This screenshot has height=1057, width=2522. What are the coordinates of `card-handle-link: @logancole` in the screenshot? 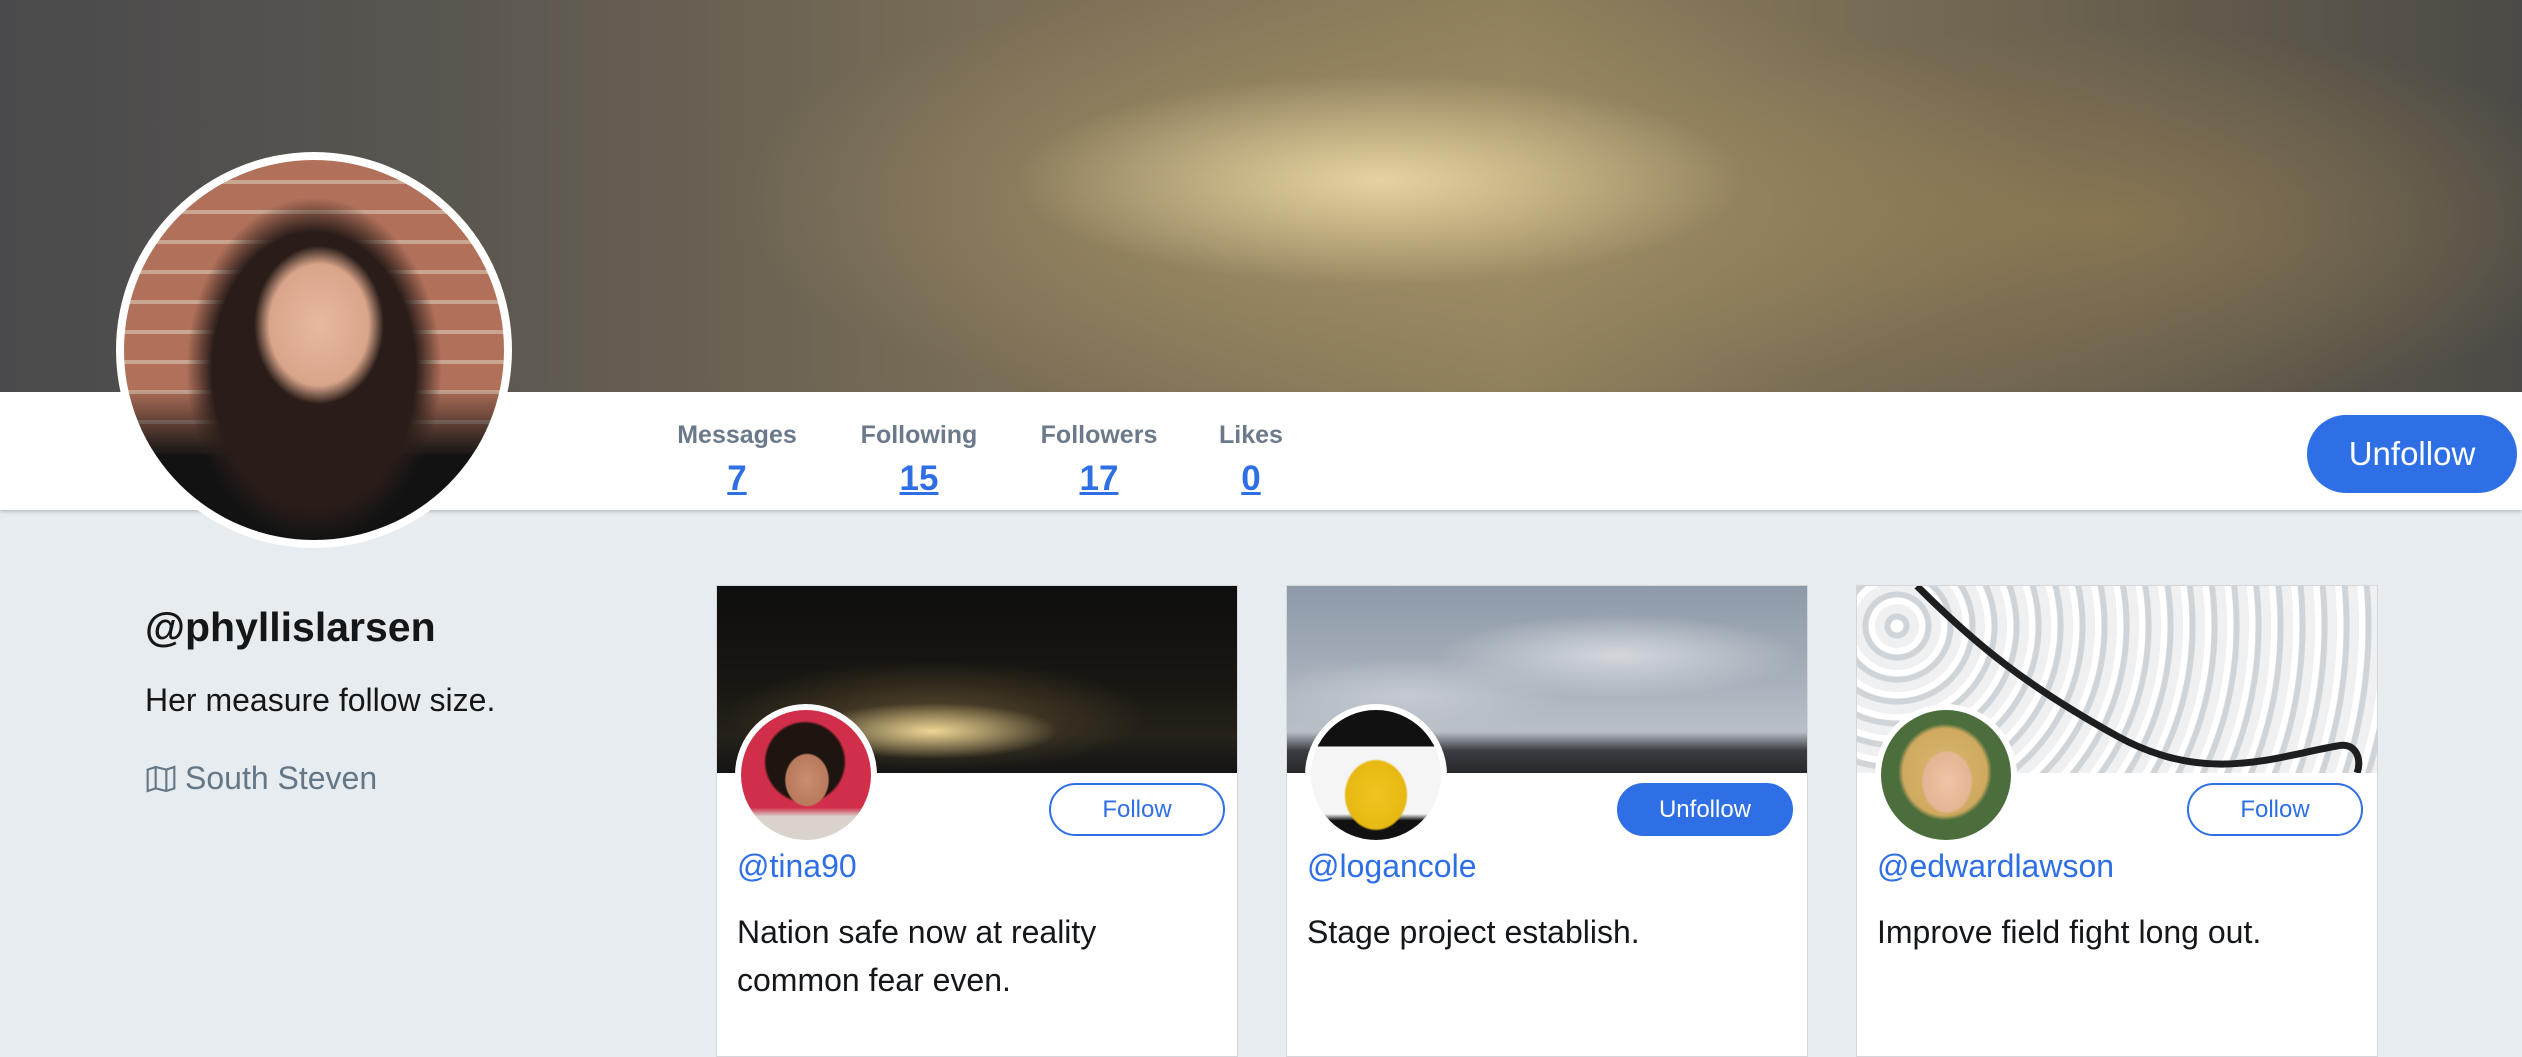 It's located at (1391, 866).